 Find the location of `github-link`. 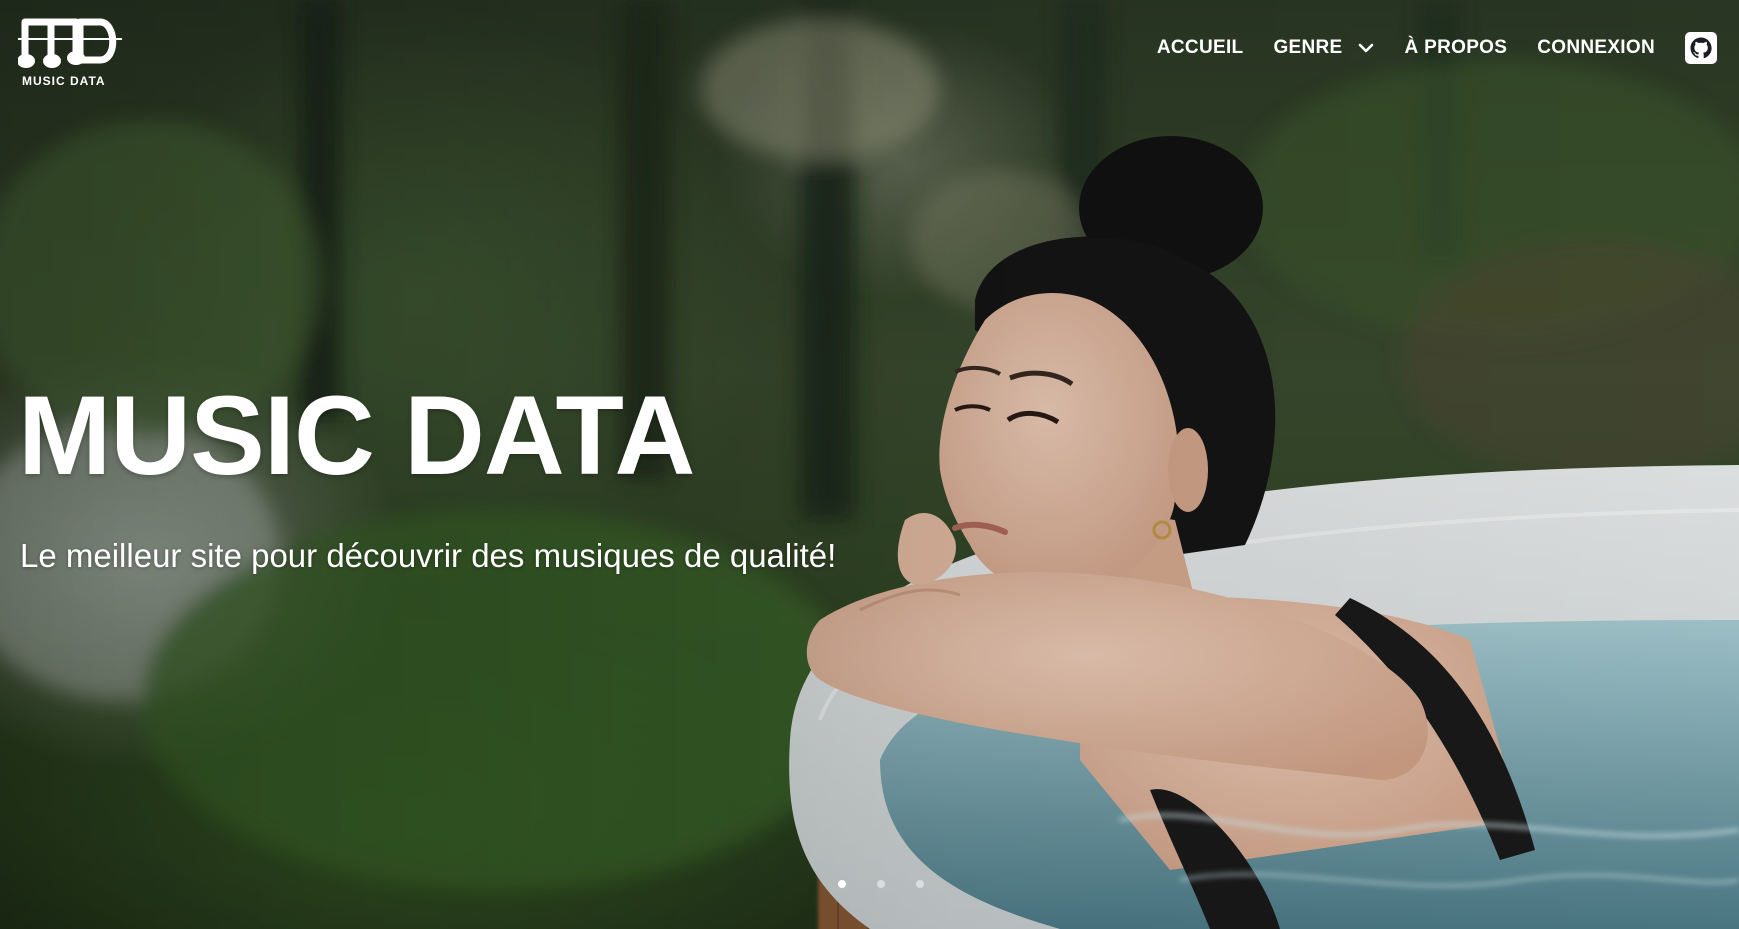

github-link is located at coordinates (1701, 48).